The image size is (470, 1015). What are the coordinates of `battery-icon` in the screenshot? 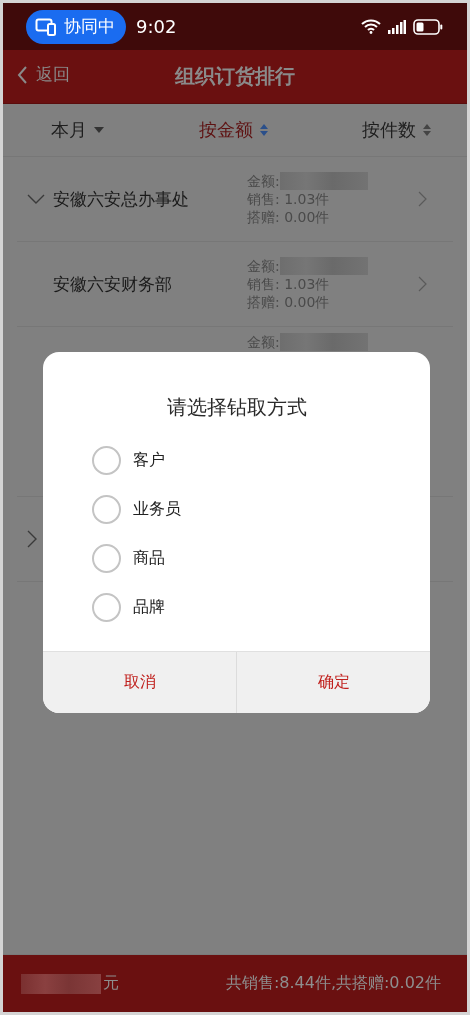 It's located at (428, 26).